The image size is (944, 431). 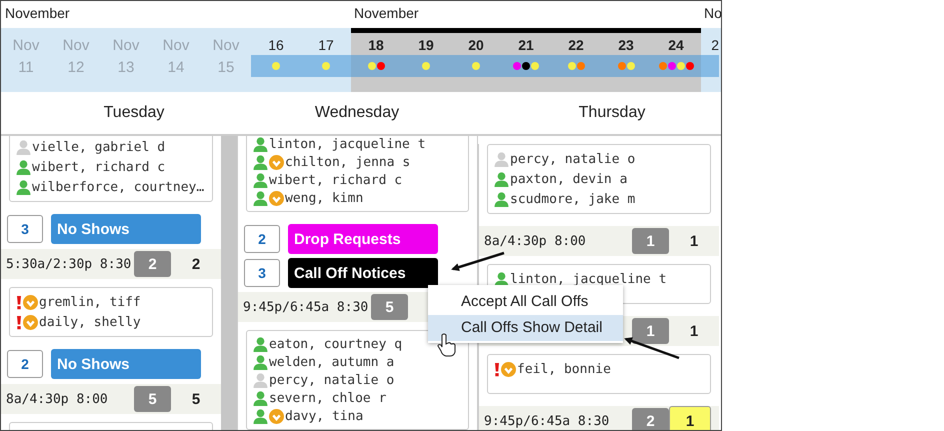 What do you see at coordinates (26, 67) in the screenshot?
I see `day-number: 11` at bounding box center [26, 67].